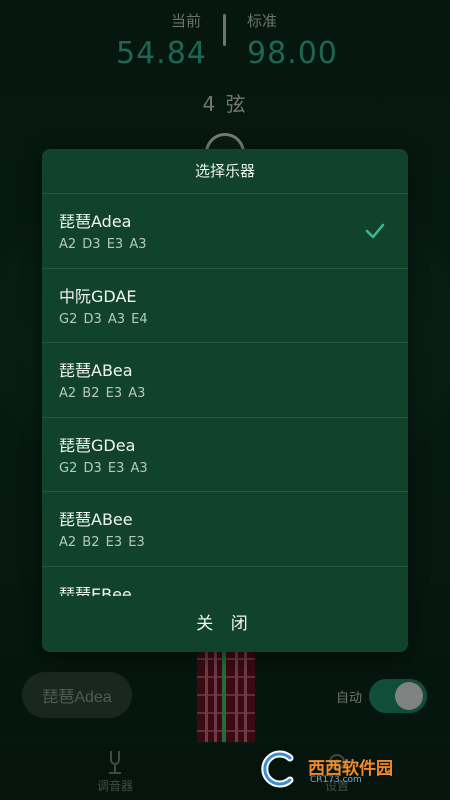  Describe the element at coordinates (95, 590) in the screenshot. I see `instrument-name: 琵琶EBee` at that location.